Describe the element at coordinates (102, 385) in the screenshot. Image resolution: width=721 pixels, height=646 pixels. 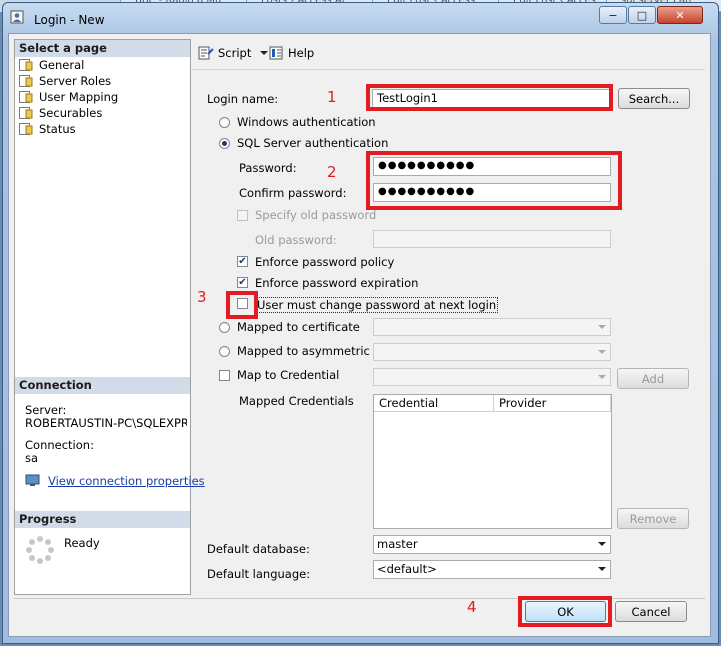
I see `connection-header: Connection` at that location.